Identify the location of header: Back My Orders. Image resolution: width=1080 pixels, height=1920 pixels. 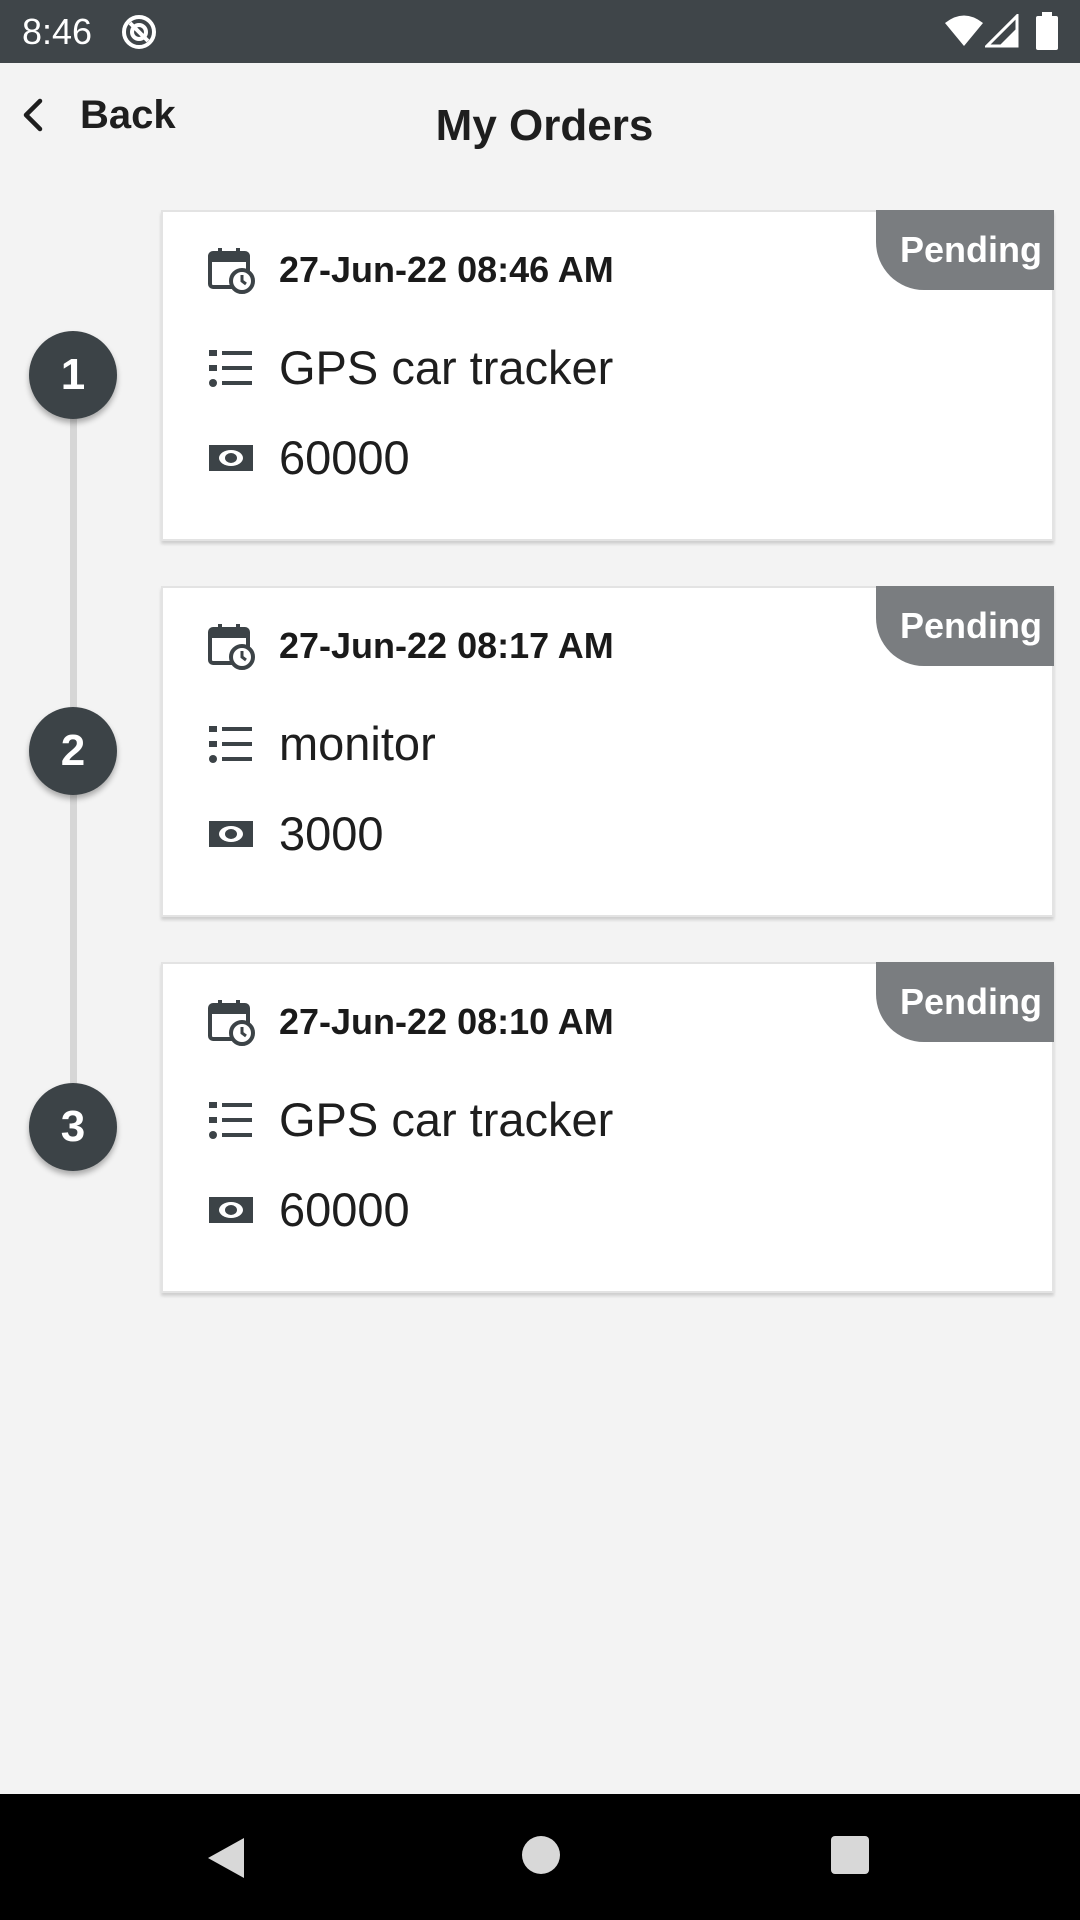
(540, 128).